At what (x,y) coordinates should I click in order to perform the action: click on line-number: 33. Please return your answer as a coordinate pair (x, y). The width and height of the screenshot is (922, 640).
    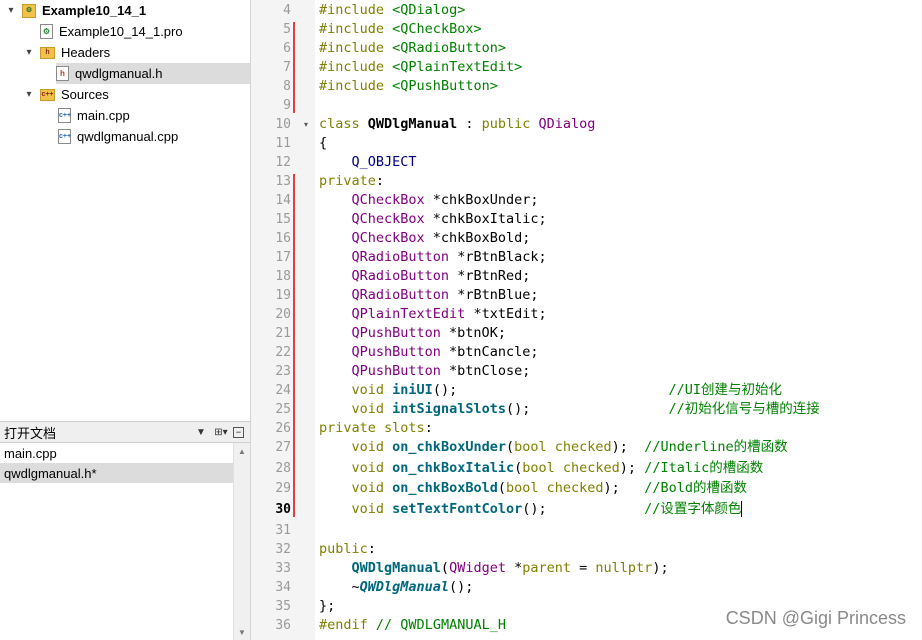
    Looking at the image, I should click on (283, 568).